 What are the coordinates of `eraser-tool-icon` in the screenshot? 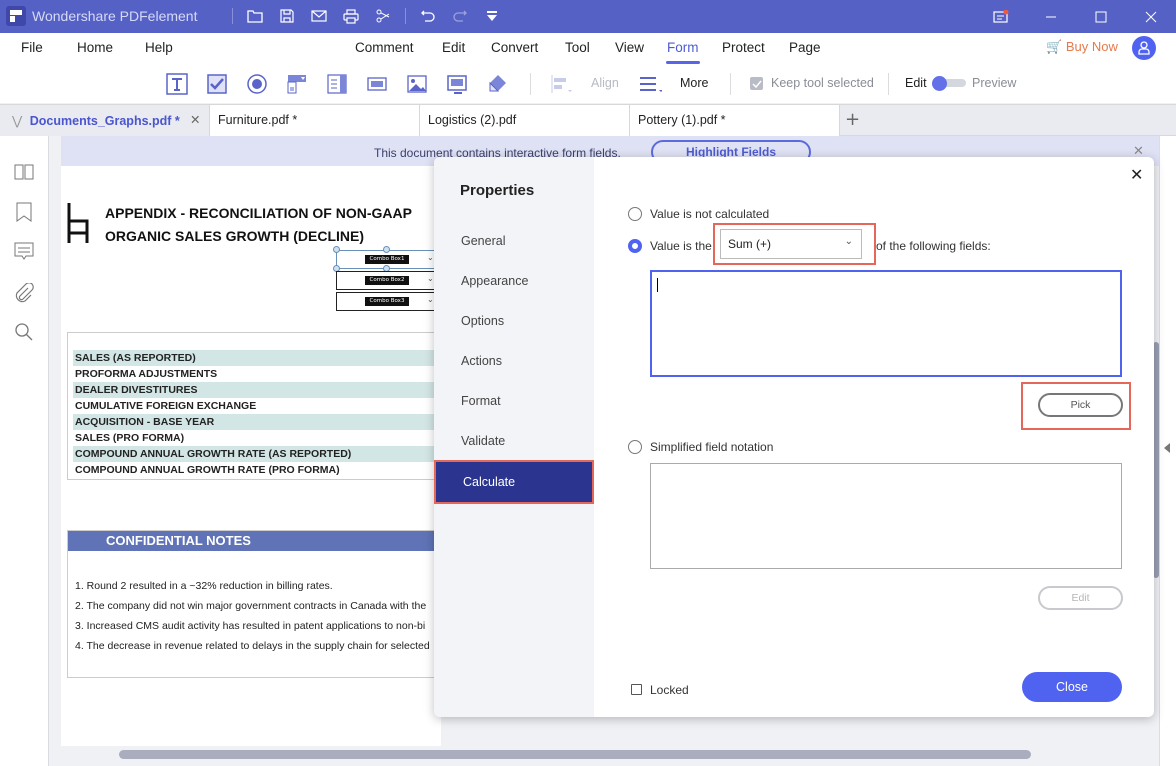 It's located at (497, 84).